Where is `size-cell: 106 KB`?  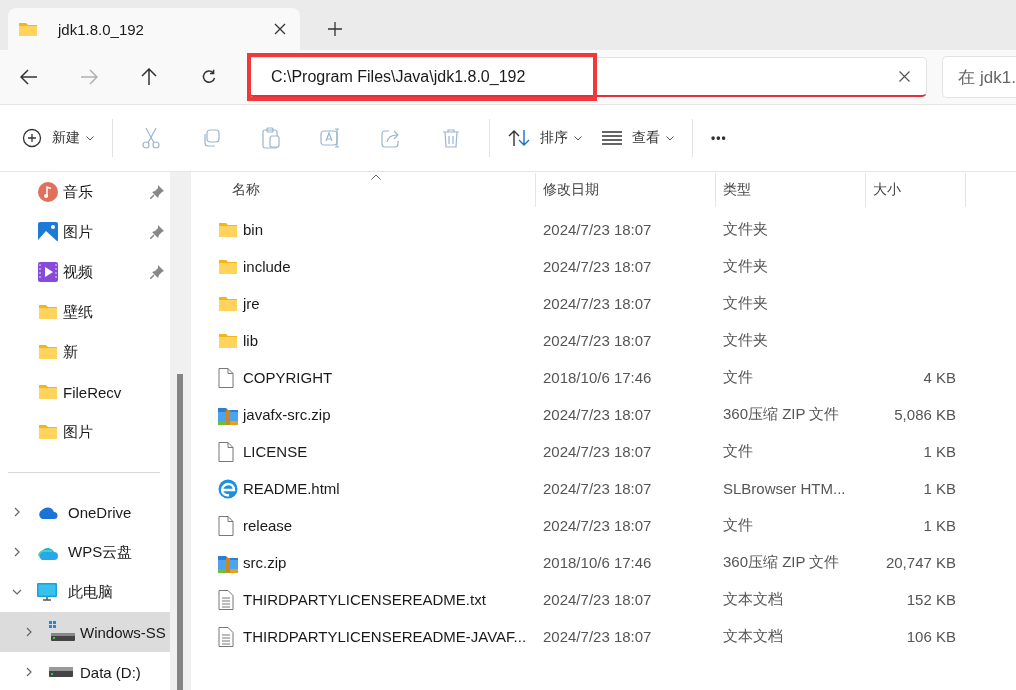 size-cell: 106 KB is located at coordinates (931, 636).